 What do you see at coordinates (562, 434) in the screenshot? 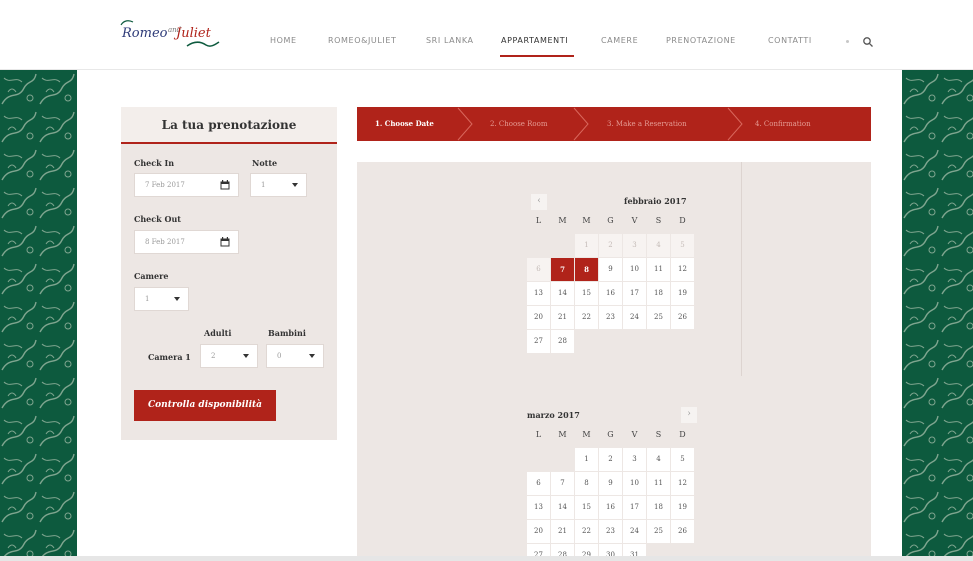
I see `weekday-label: M` at bounding box center [562, 434].